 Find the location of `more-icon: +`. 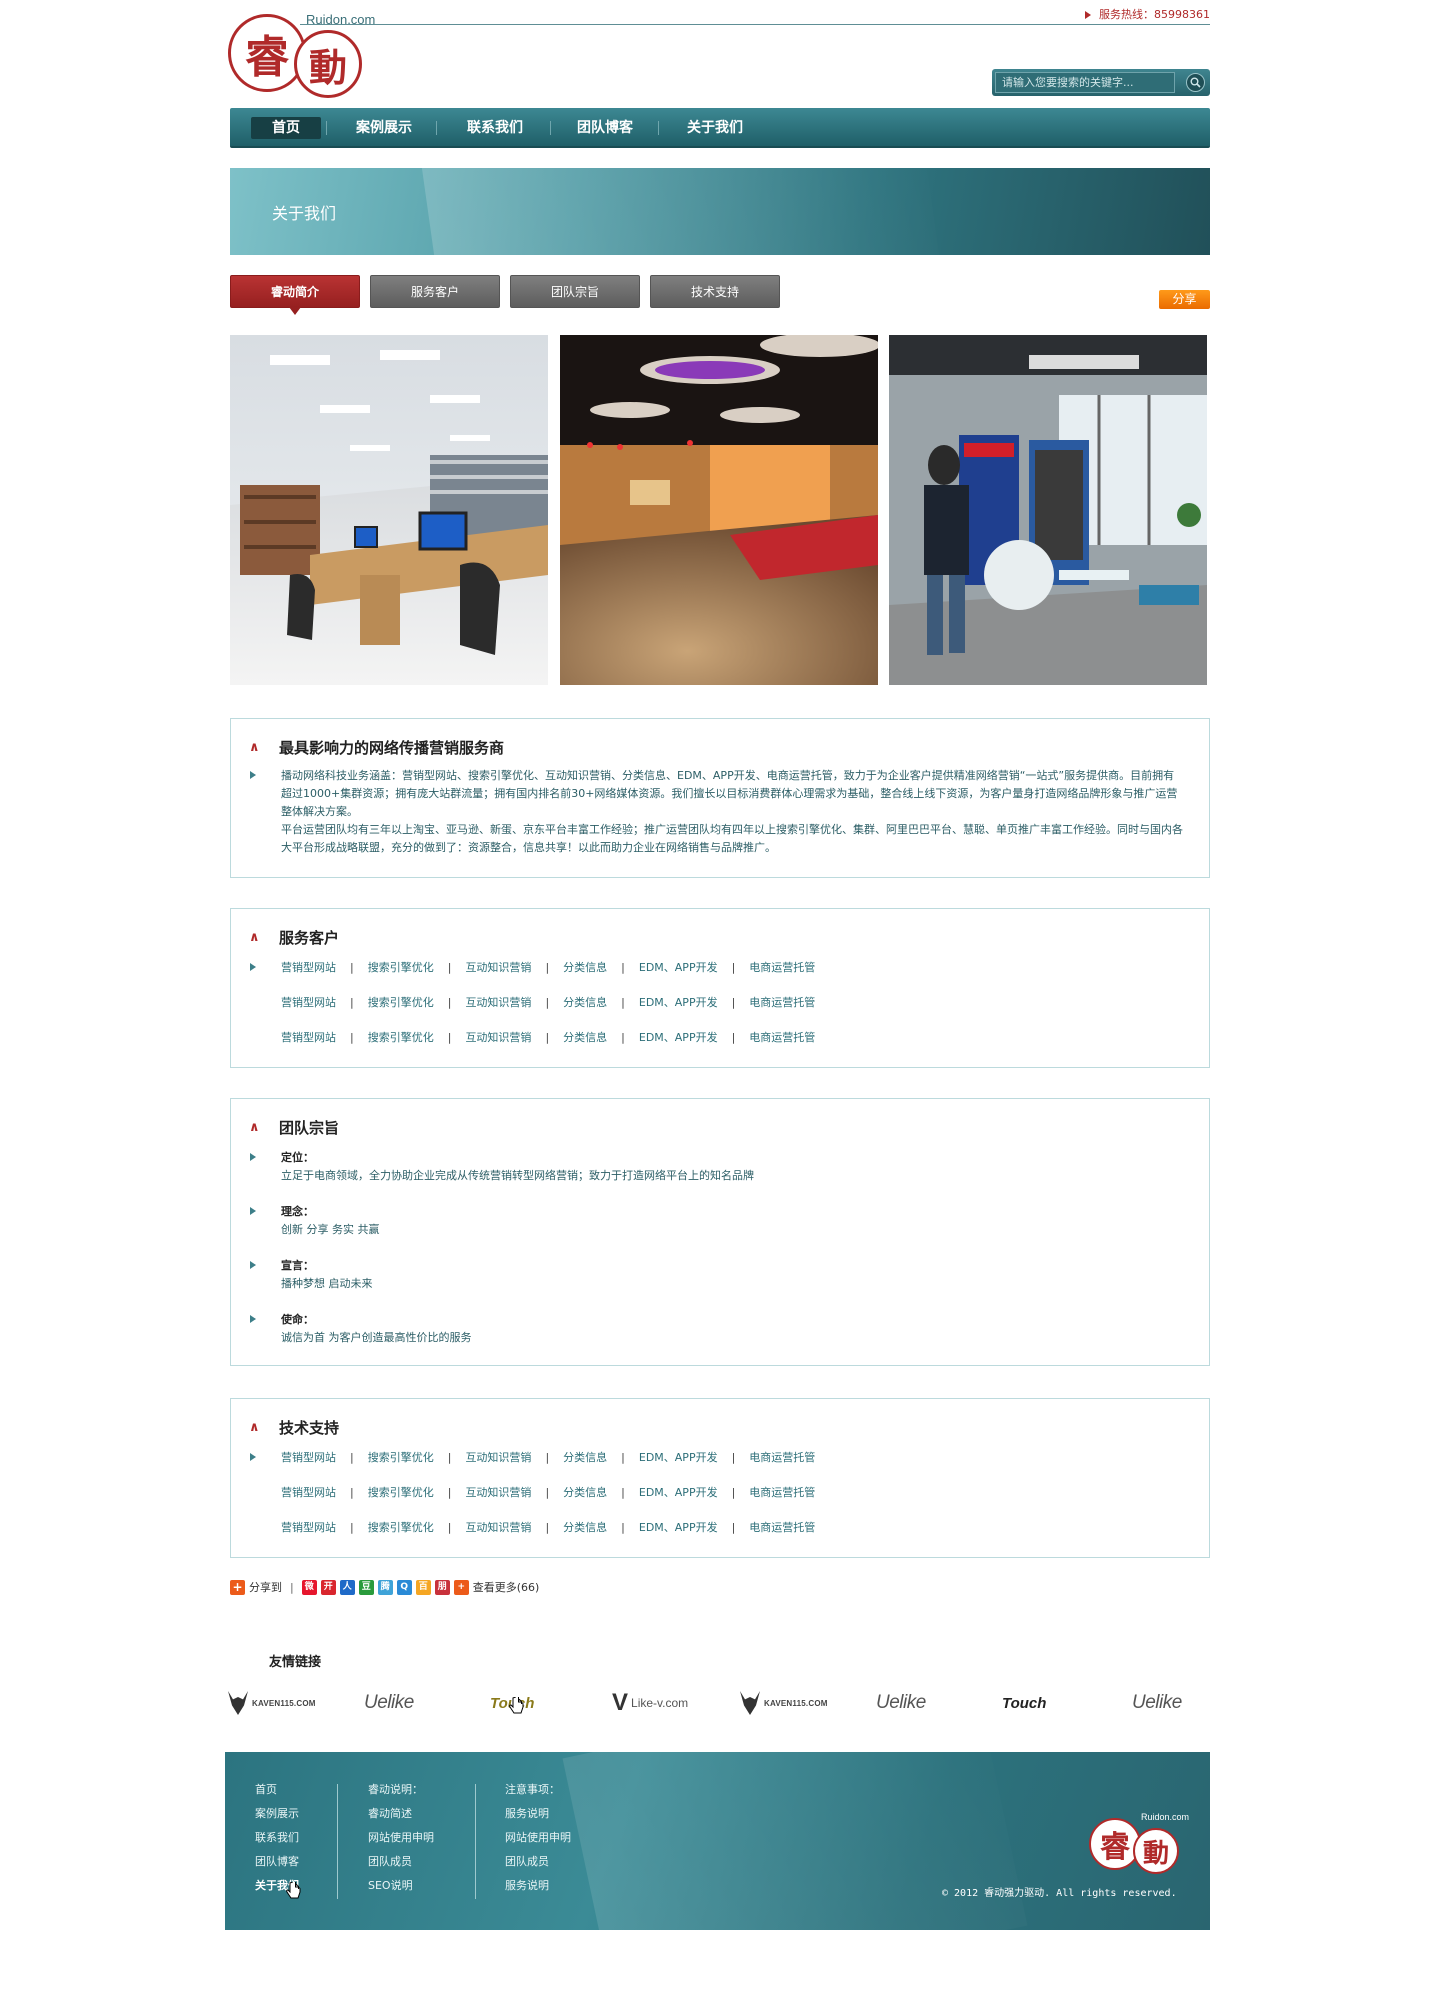

more-icon: + is located at coordinates (461, 1587).